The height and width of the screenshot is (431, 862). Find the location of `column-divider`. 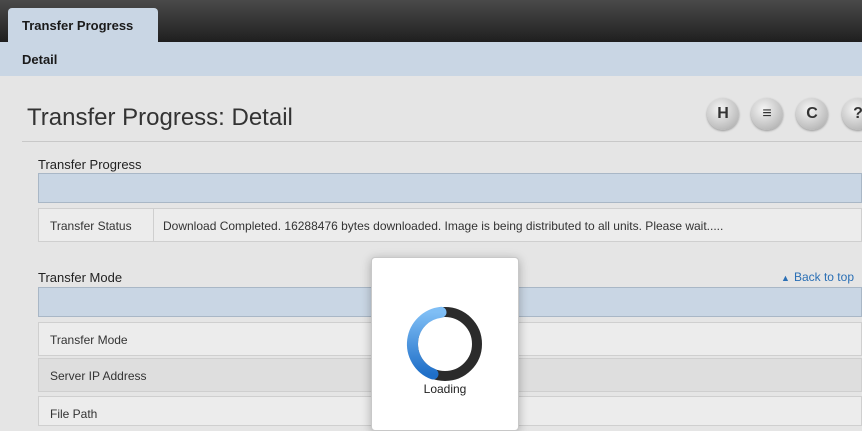

column-divider is located at coordinates (153, 225).